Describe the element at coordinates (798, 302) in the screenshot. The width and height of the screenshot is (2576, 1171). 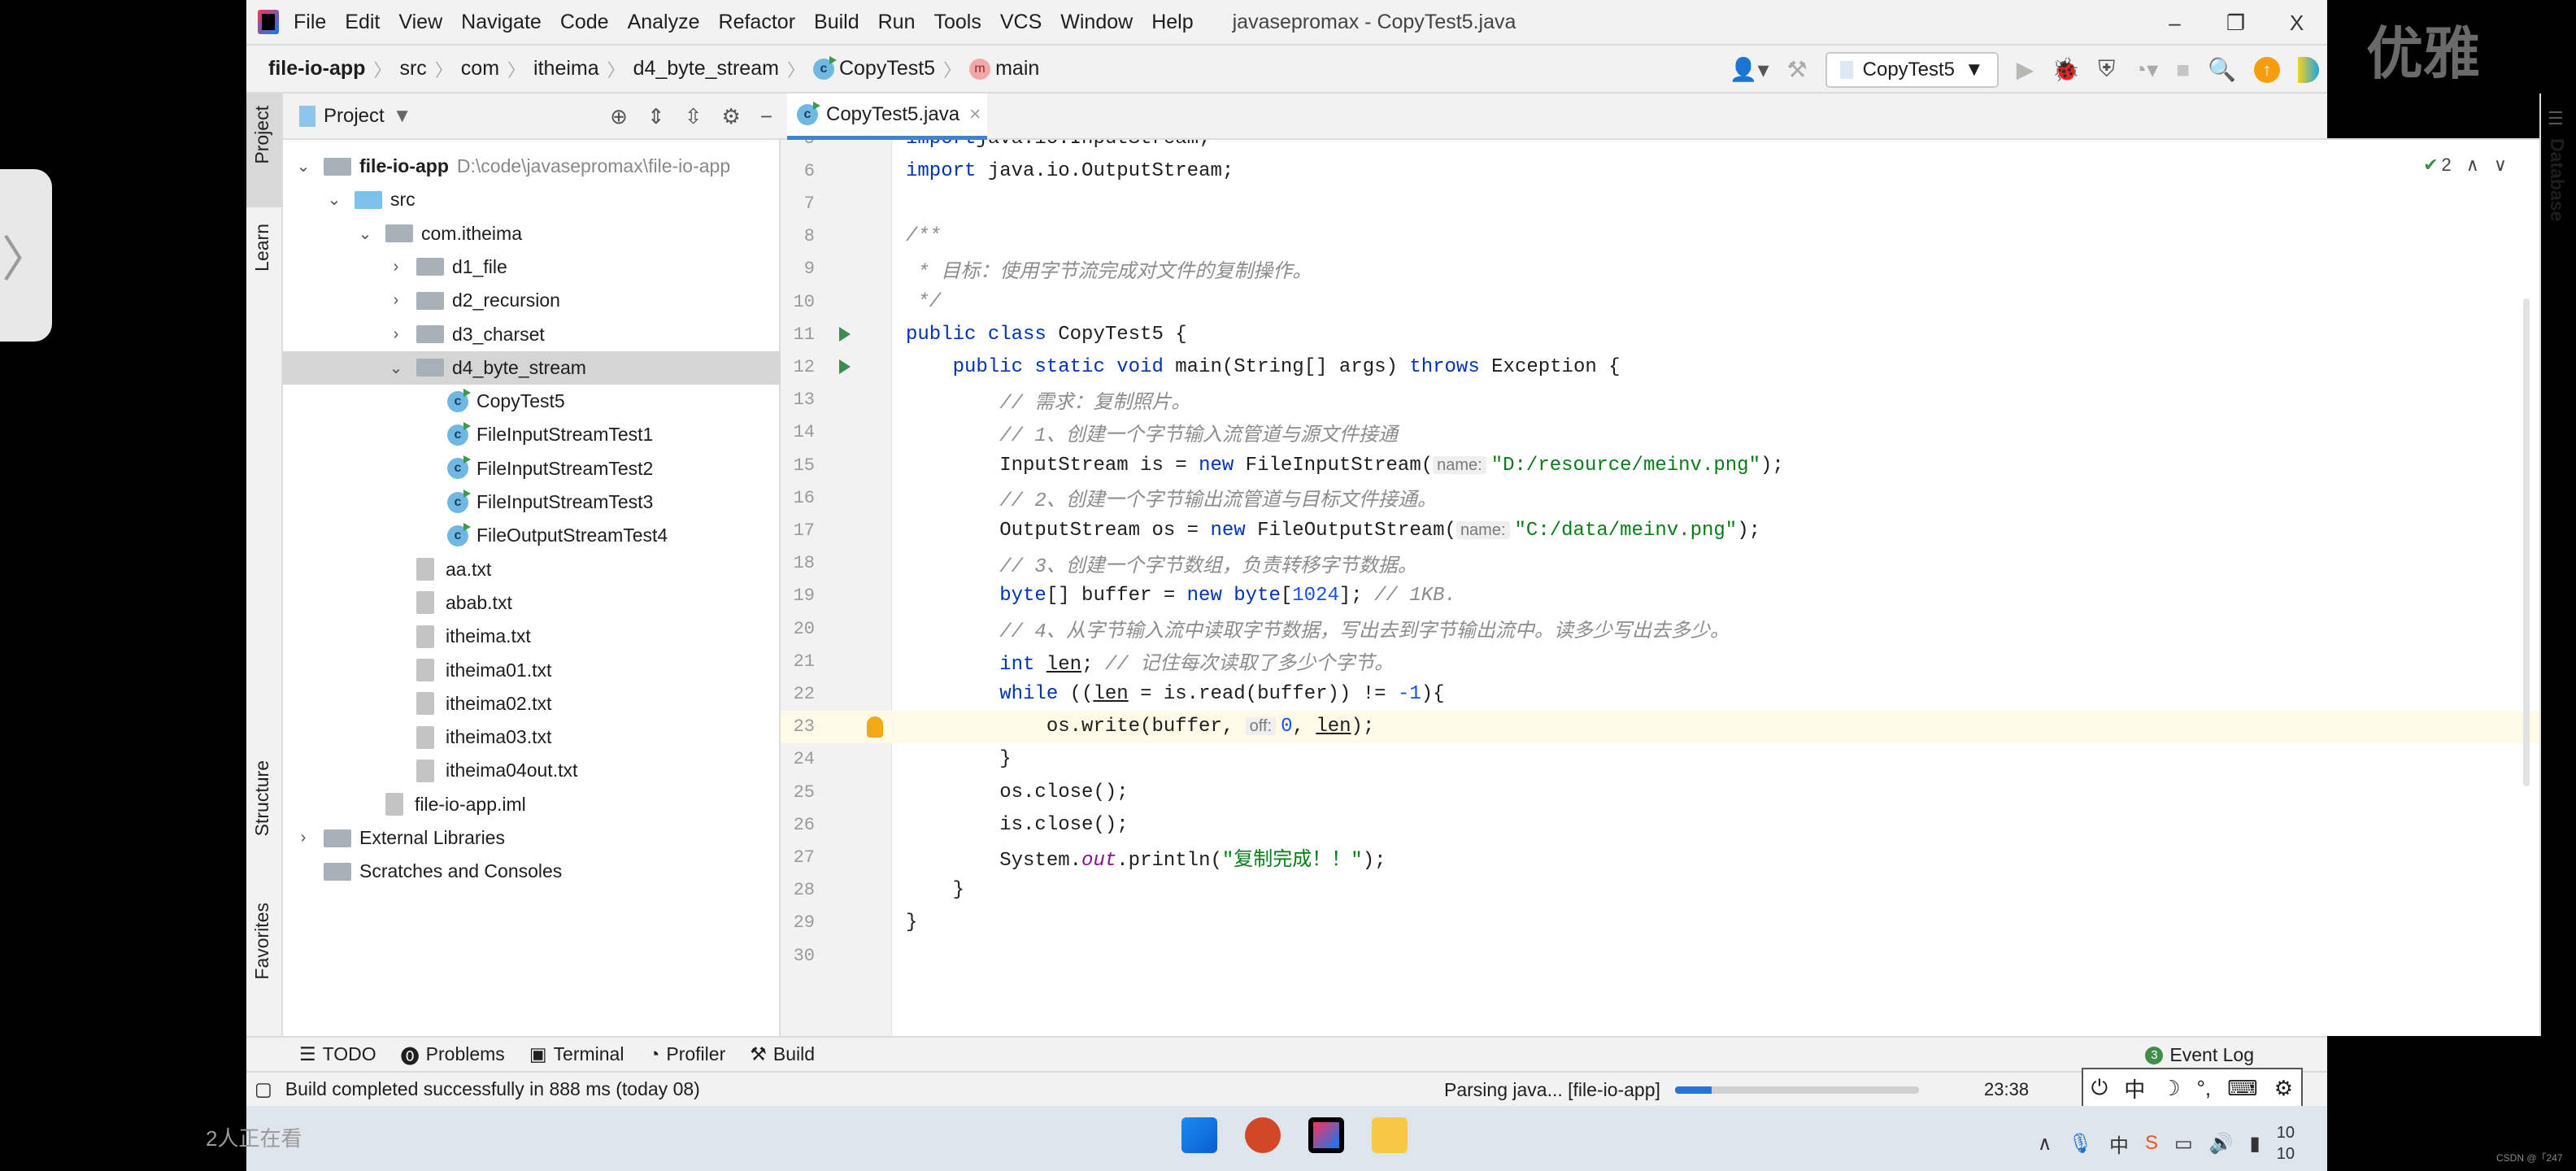
I see `line-number: 10` at that location.